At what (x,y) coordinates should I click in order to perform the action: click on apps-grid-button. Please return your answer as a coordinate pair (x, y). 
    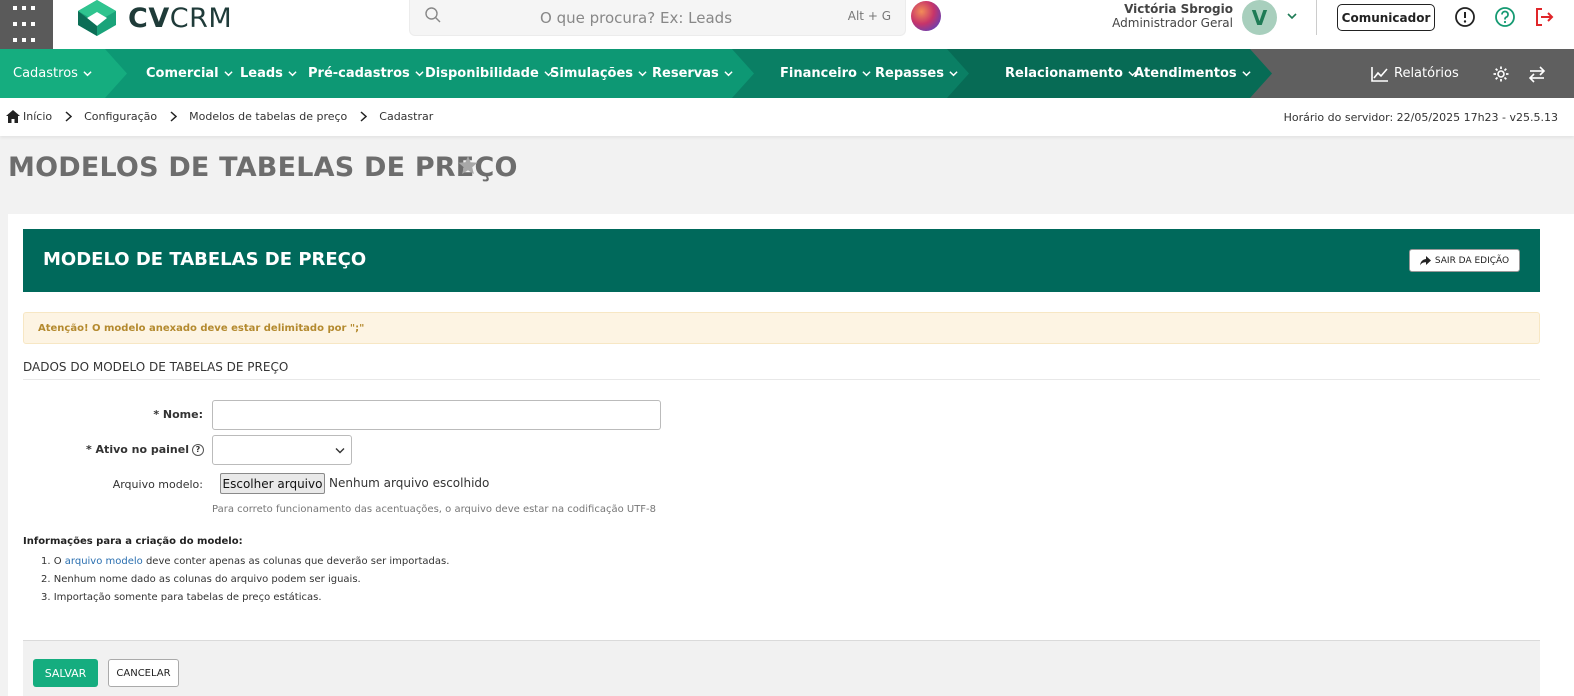
    Looking at the image, I should click on (26, 24).